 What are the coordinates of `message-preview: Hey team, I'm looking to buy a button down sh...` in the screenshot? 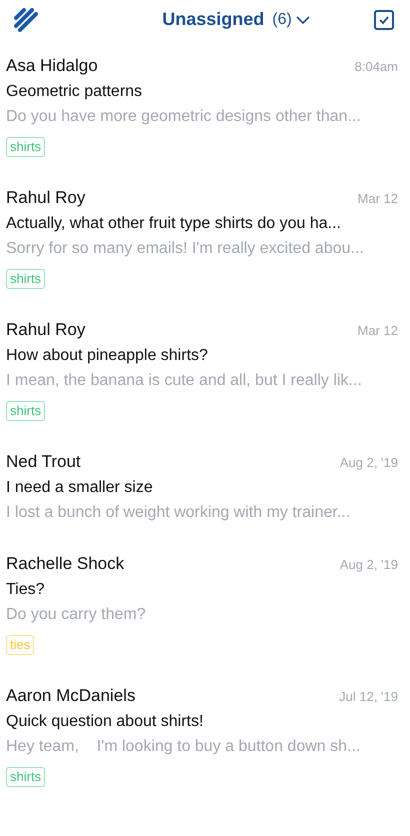 It's located at (184, 747).